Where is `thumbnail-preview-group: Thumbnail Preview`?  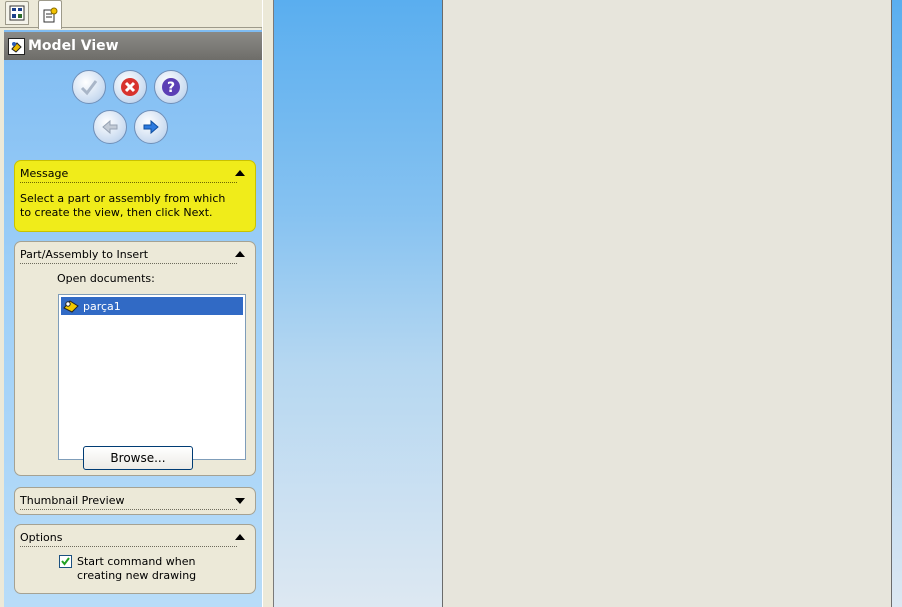 thumbnail-preview-group: Thumbnail Preview is located at coordinates (135, 501).